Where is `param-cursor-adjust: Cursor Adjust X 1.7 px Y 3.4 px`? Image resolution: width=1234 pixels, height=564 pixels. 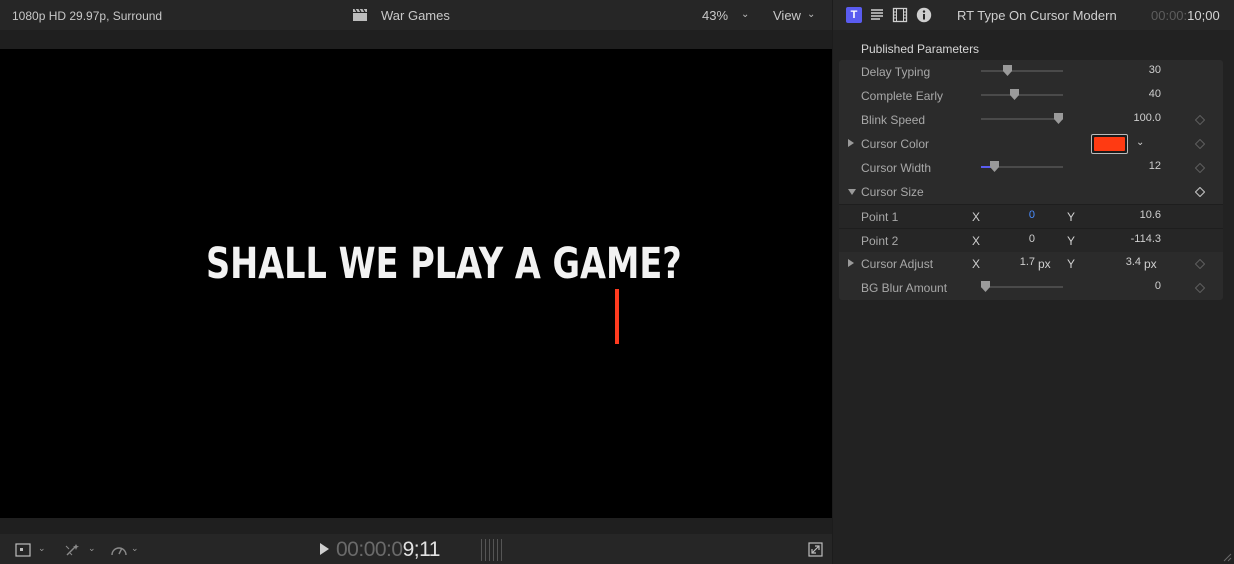
param-cursor-adjust: Cursor Adjust X 1.7 px Y 3.4 px is located at coordinates (1031, 264).